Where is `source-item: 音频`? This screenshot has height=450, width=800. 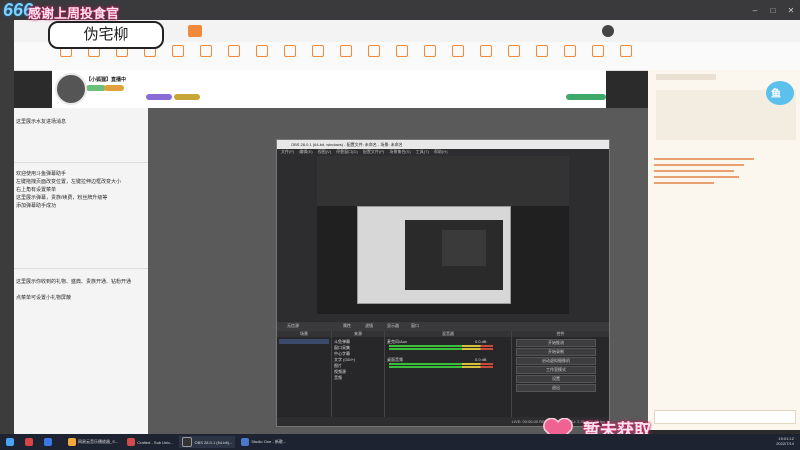 source-item: 音频 is located at coordinates (358, 377).